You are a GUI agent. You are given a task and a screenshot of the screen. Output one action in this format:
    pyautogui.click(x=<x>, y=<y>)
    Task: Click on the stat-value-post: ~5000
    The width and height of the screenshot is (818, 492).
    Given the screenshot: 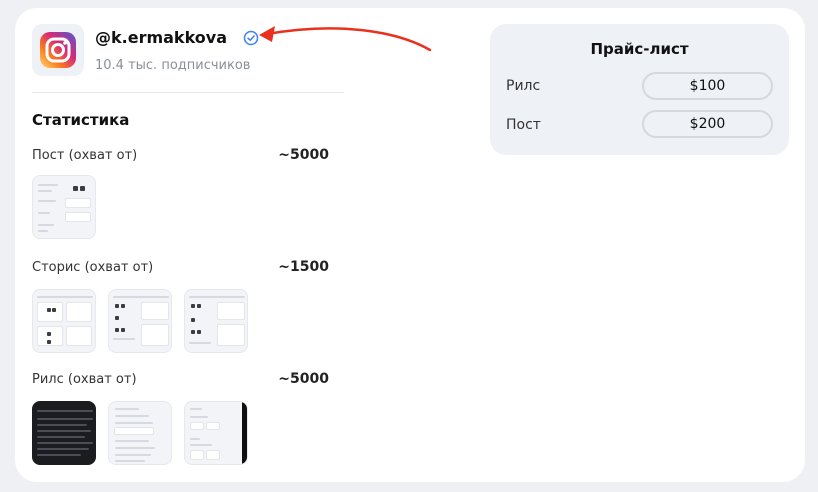 What is the action you would take?
    pyautogui.click(x=303, y=155)
    